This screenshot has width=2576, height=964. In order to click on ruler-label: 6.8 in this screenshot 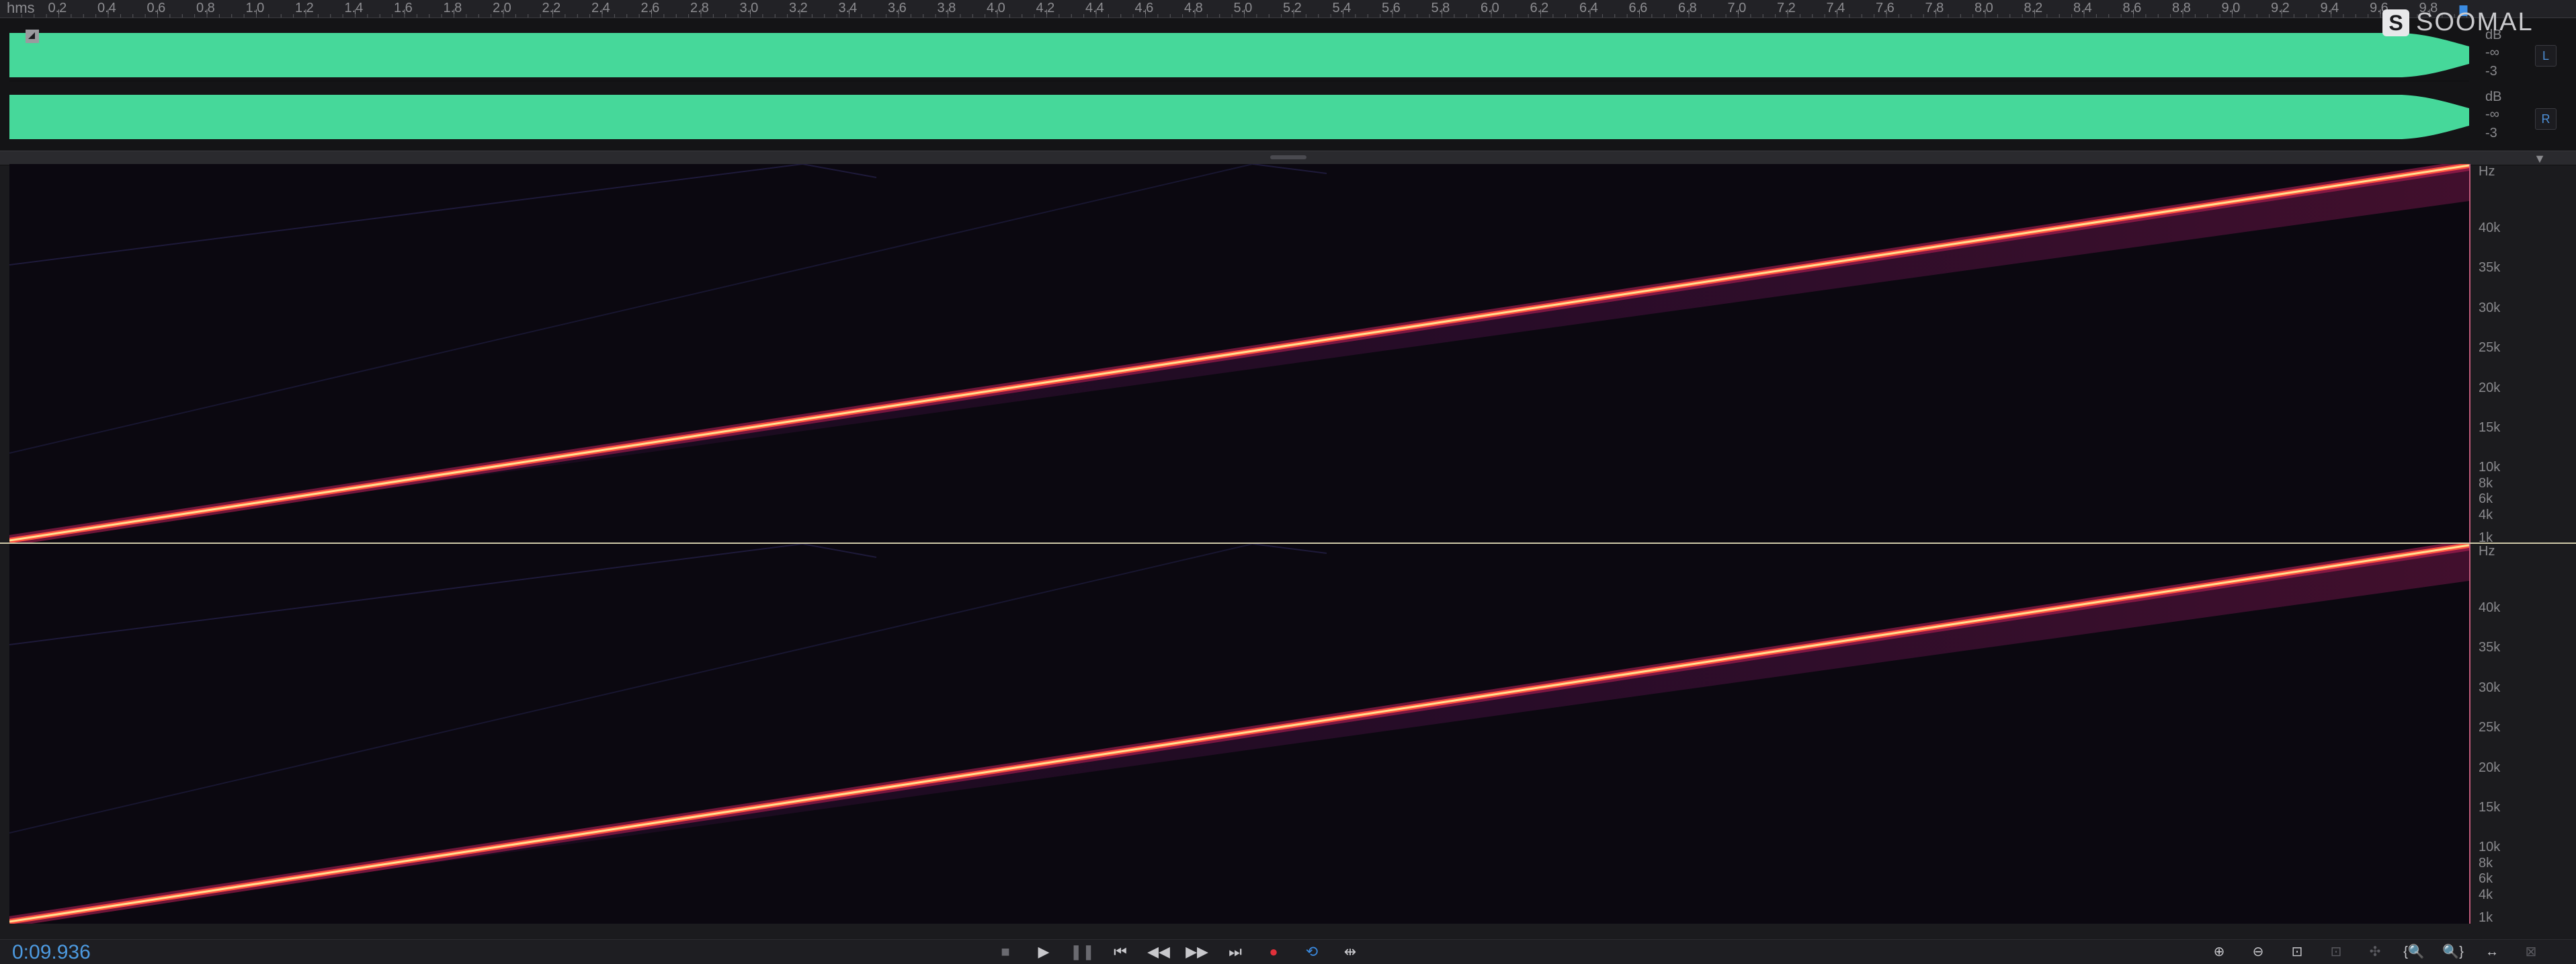, I will do `click(1688, 8)`.